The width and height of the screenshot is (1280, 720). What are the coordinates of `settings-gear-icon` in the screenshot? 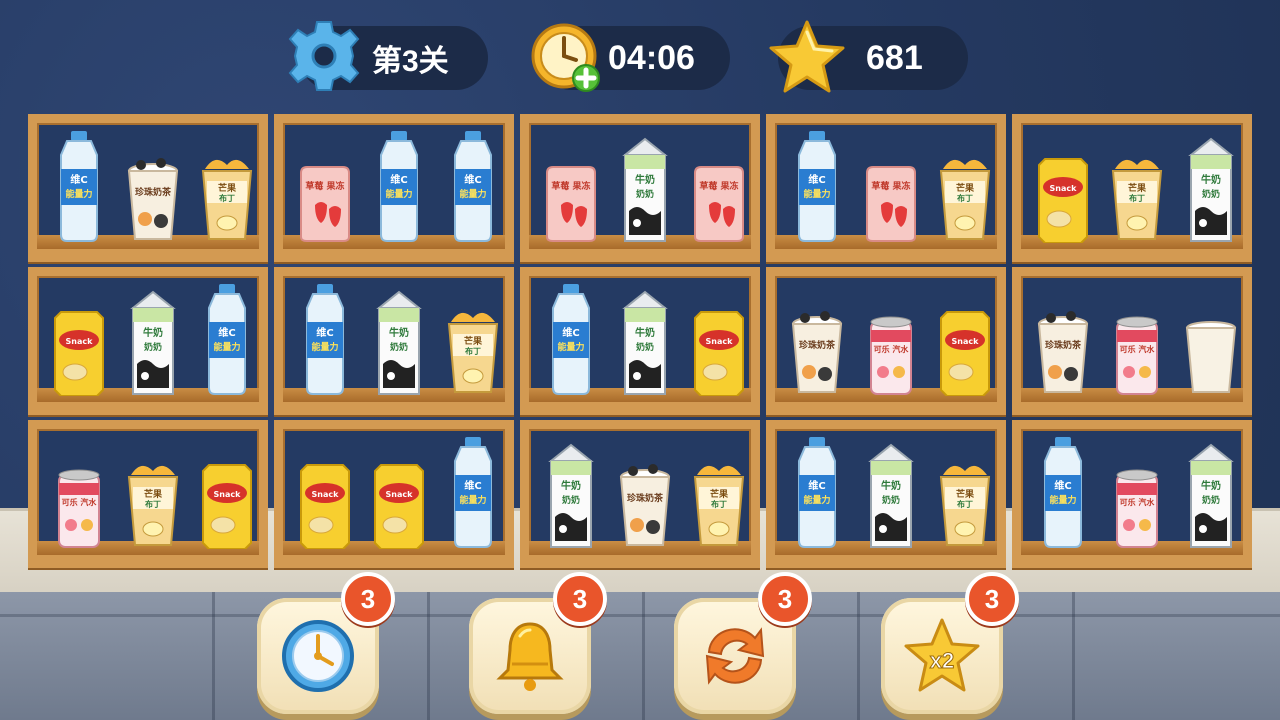 It's located at (324, 56).